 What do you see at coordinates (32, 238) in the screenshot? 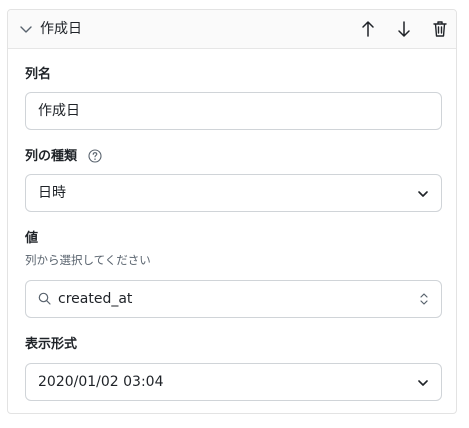
I see `value-label: 値` at bounding box center [32, 238].